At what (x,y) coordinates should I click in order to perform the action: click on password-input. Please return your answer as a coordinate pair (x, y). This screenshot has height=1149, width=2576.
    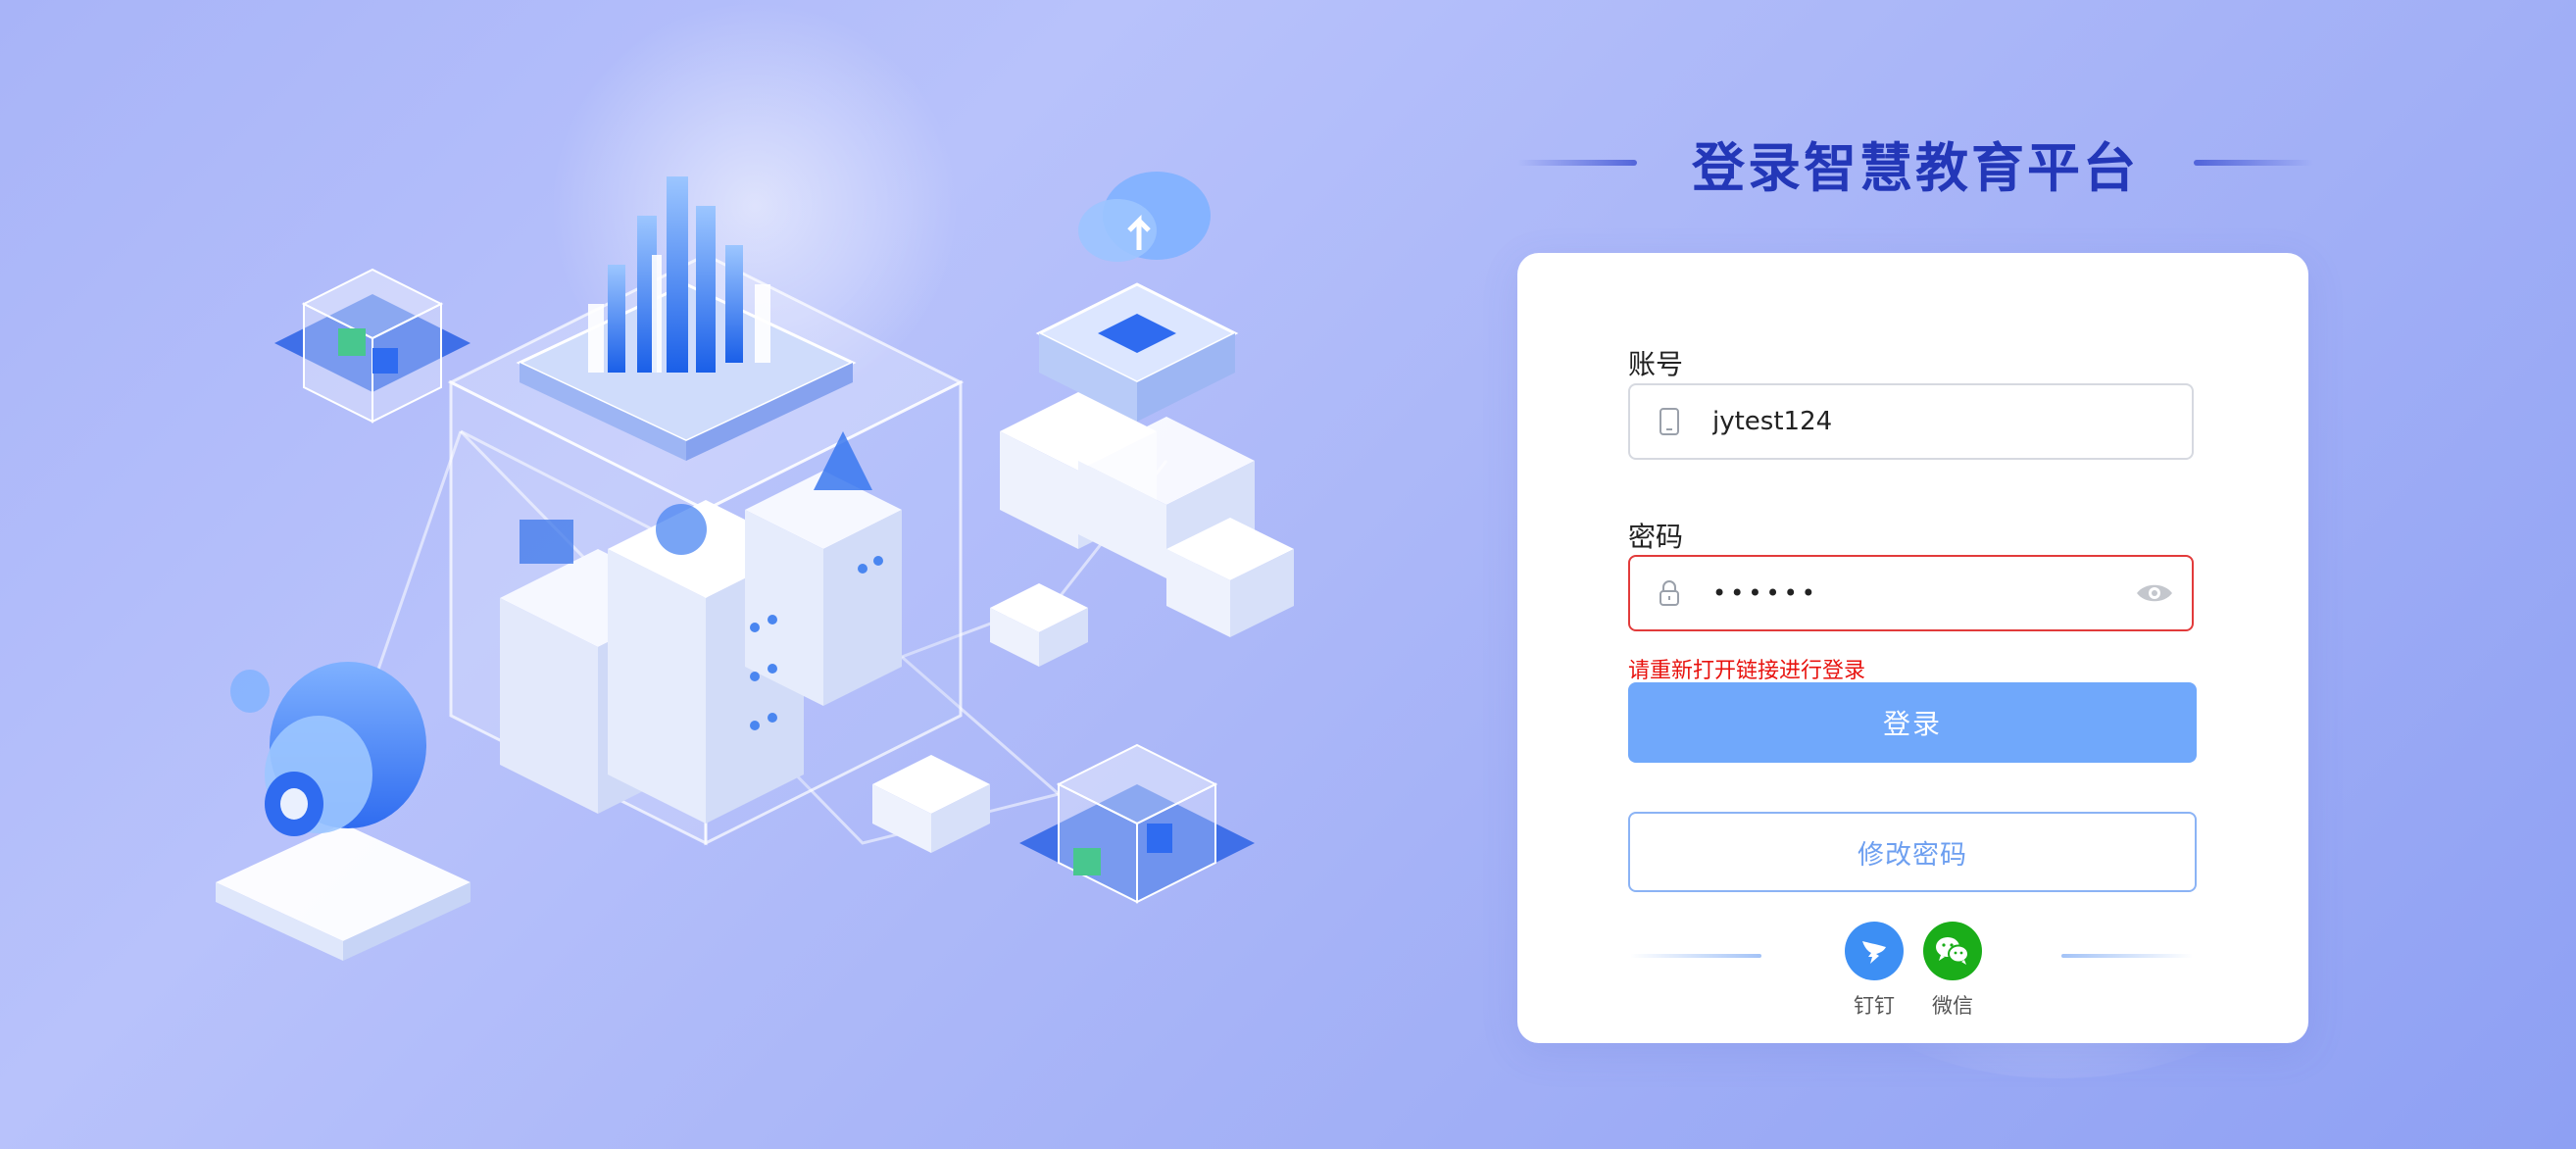
    Looking at the image, I should click on (1920, 593).